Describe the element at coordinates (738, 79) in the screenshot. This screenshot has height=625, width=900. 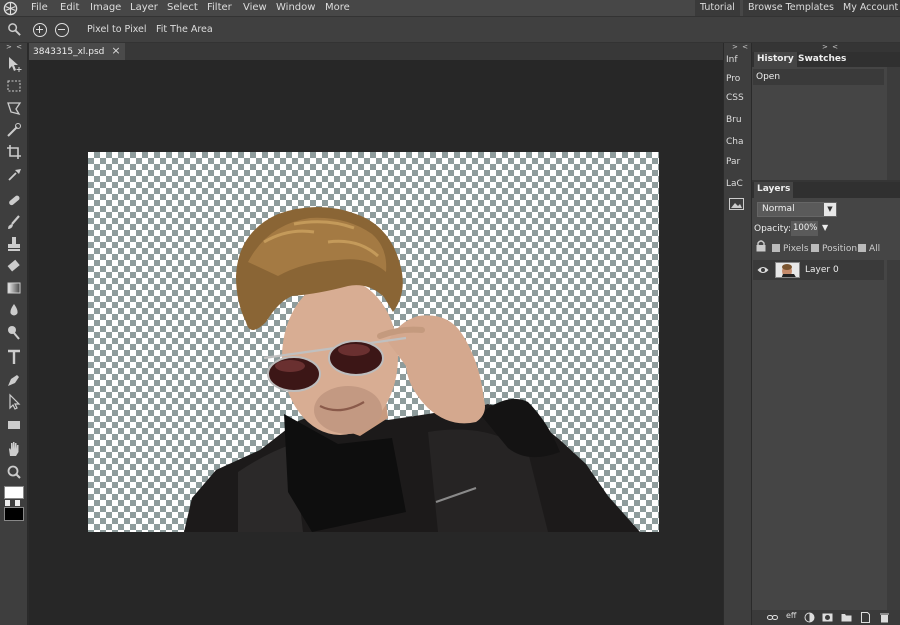
I see `properties-panel-button: Pro` at that location.